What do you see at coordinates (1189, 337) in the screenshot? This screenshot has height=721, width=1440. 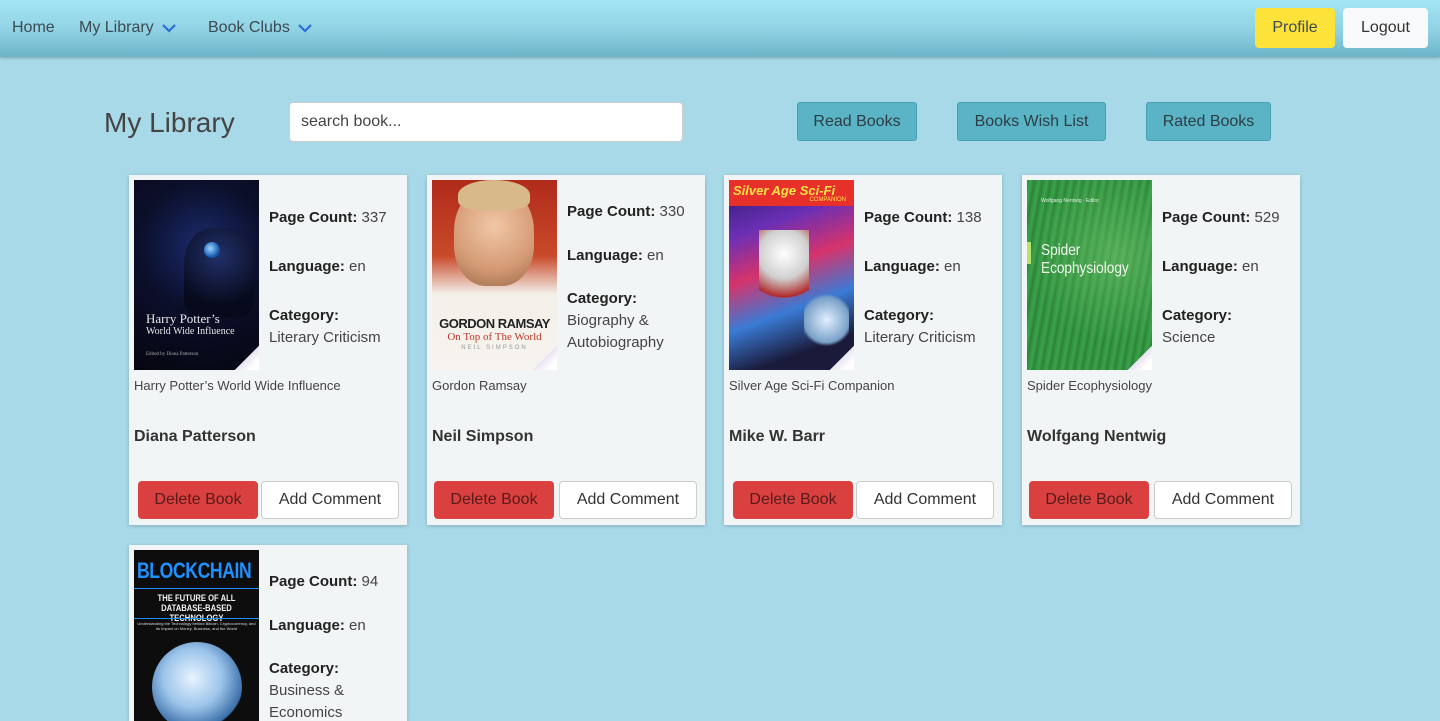 I see `category-value: Science` at bounding box center [1189, 337].